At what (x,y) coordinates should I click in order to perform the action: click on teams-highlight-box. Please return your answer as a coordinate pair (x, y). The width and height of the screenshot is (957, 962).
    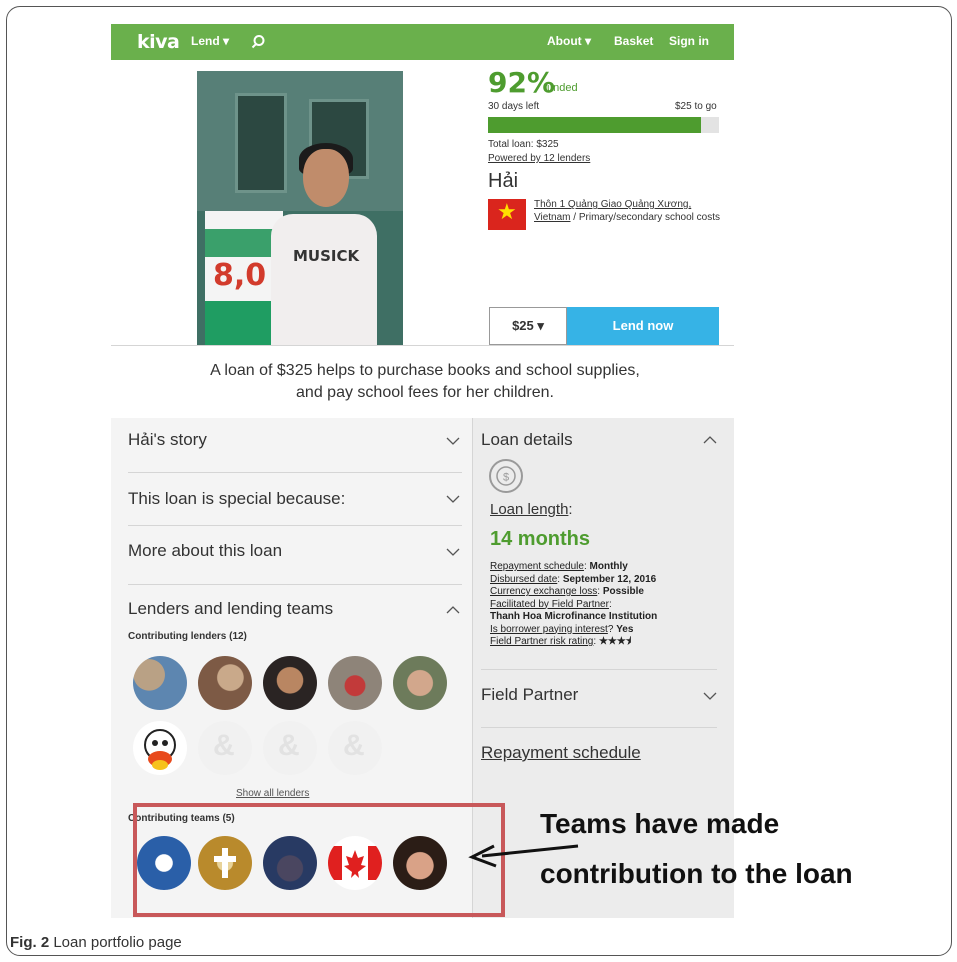
    Looking at the image, I should click on (319, 860).